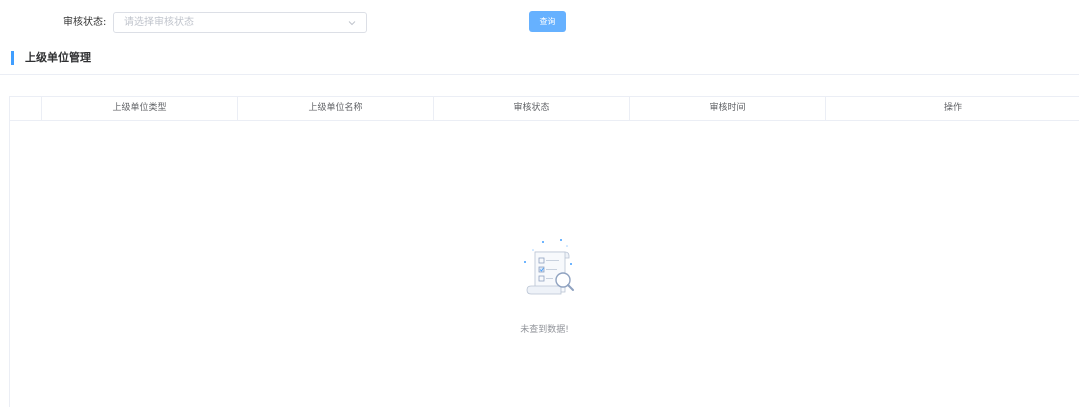  Describe the element at coordinates (85, 22) in the screenshot. I see `audit-status-label: 审核状态:` at that location.